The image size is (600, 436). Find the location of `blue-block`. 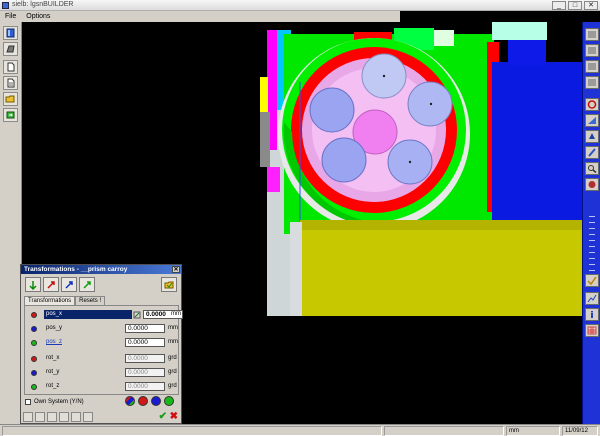

blue-block is located at coordinates (537, 147).